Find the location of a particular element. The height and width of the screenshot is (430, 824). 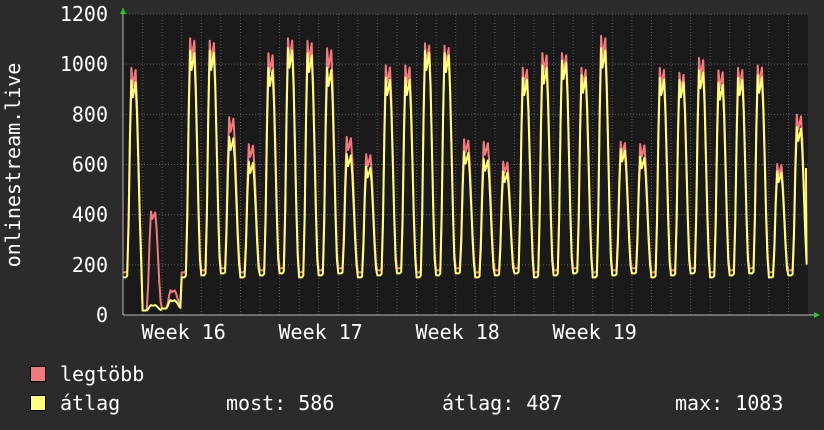

y-axis-arrow is located at coordinates (123, 11).